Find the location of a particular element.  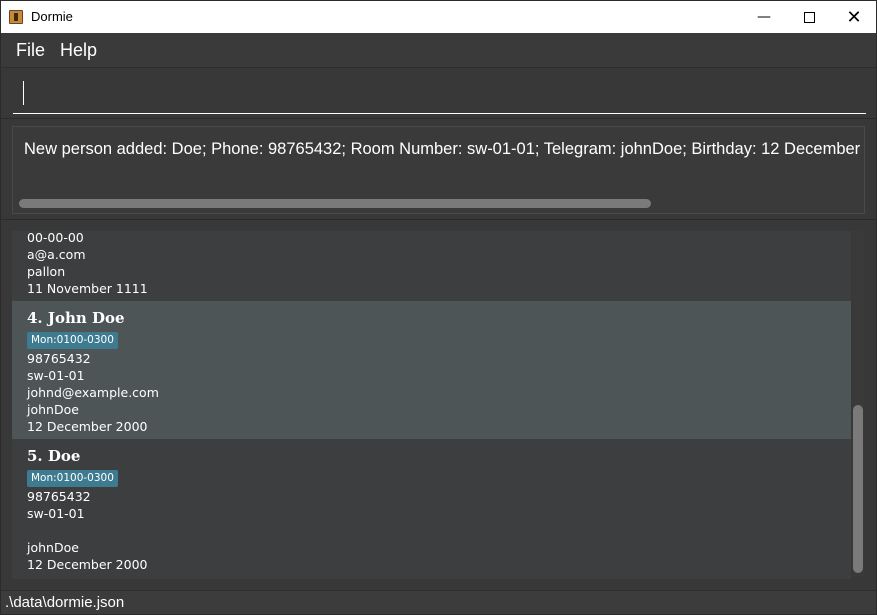

menu-bar: File Help is located at coordinates (438, 50).